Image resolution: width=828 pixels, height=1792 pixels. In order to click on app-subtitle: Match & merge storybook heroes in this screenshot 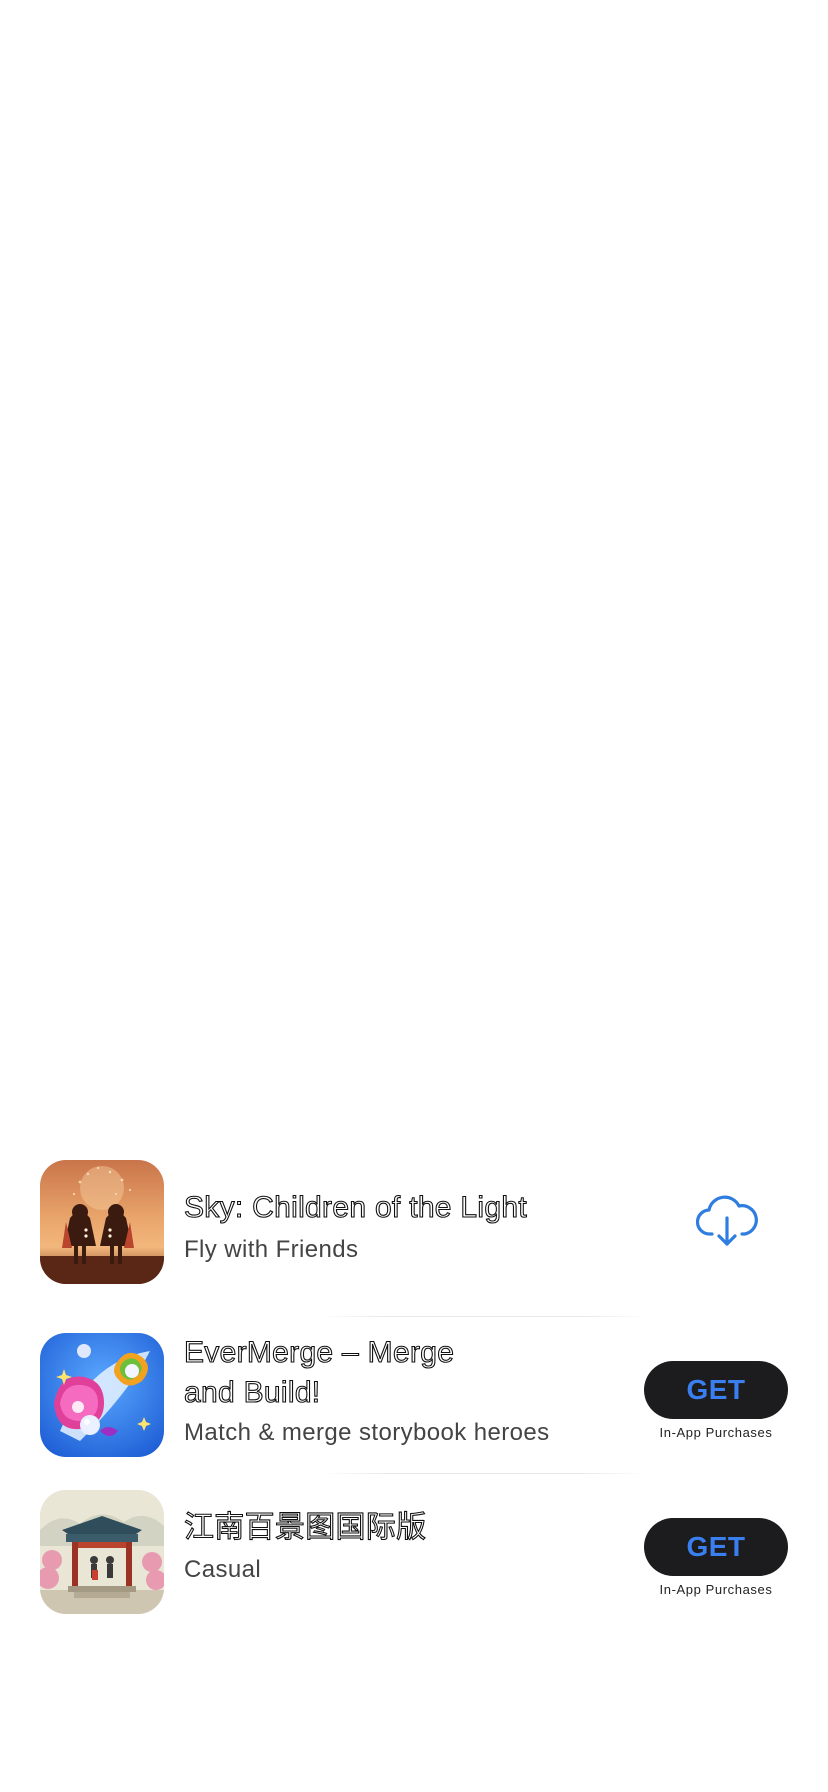, I will do `click(367, 1432)`.